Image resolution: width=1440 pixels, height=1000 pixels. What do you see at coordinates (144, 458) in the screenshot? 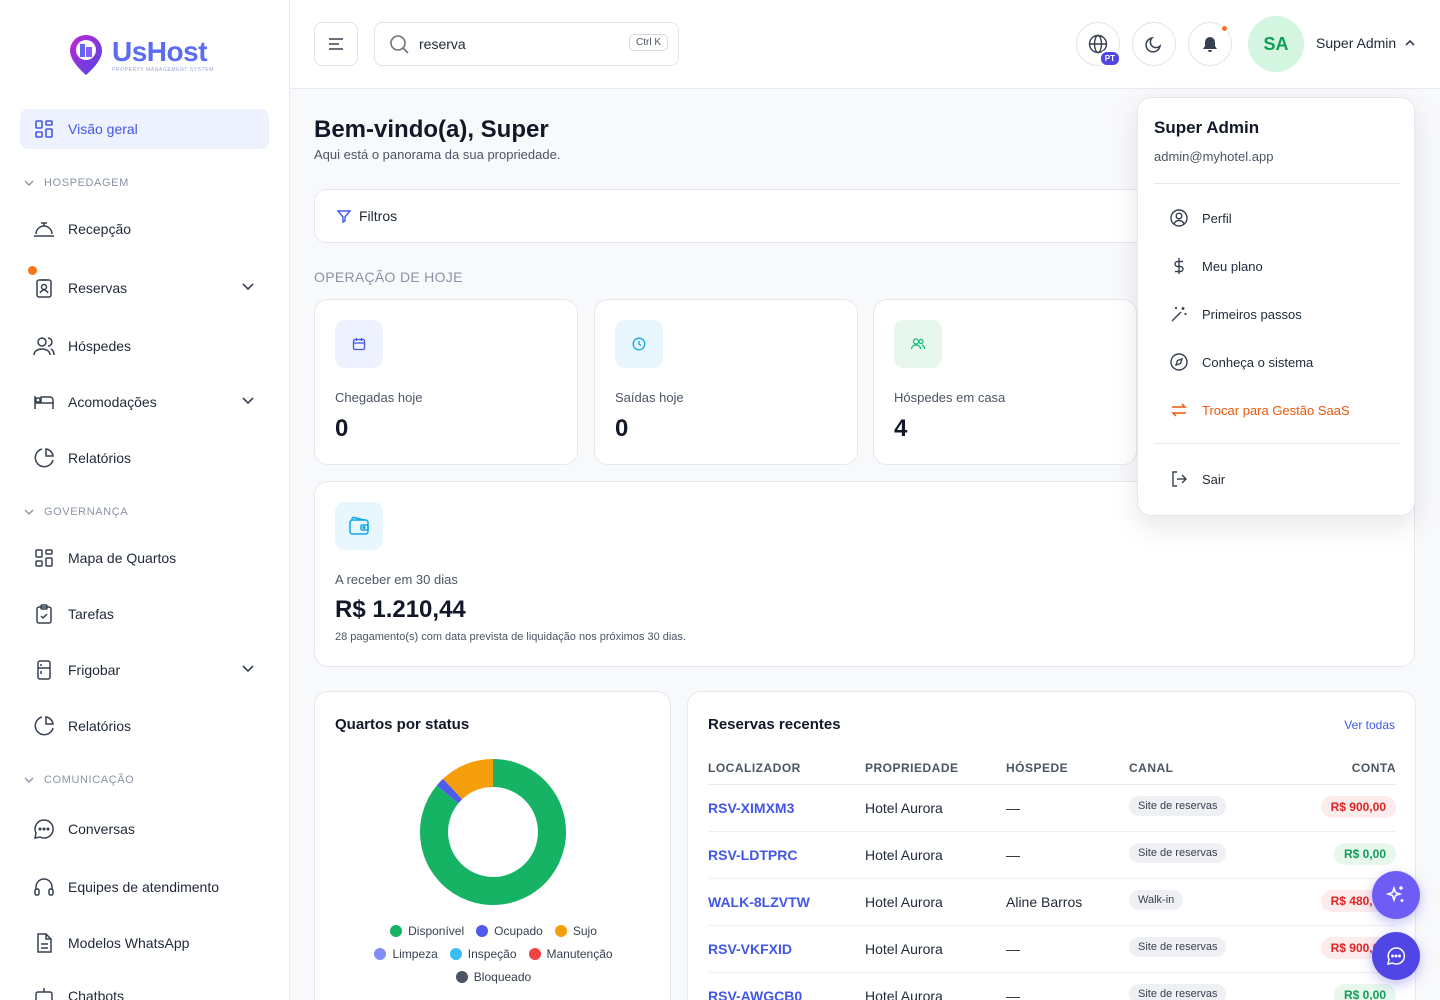
I see `sidebar-item-reports: Relatórios` at bounding box center [144, 458].